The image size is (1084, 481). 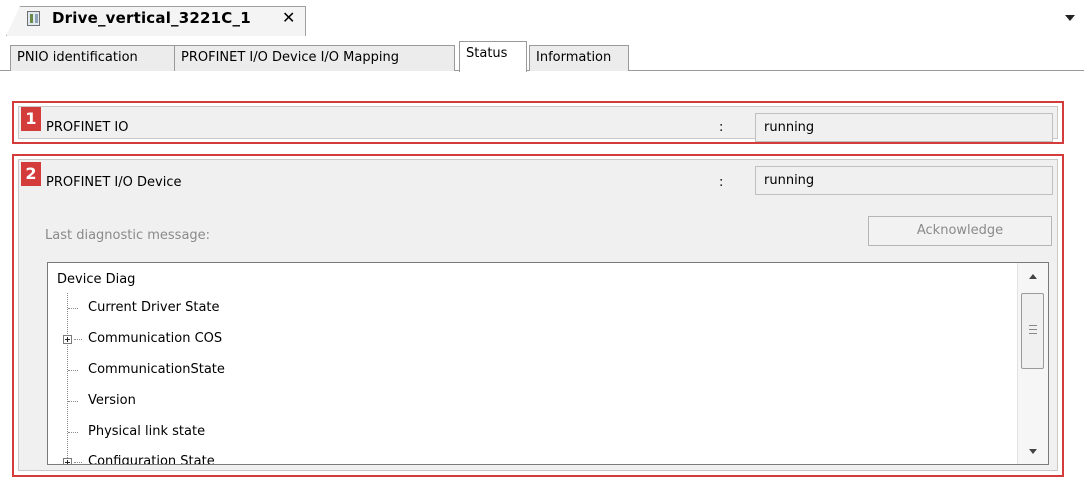 I want to click on tab-list-dropdown-icon, so click(x=1070, y=18).